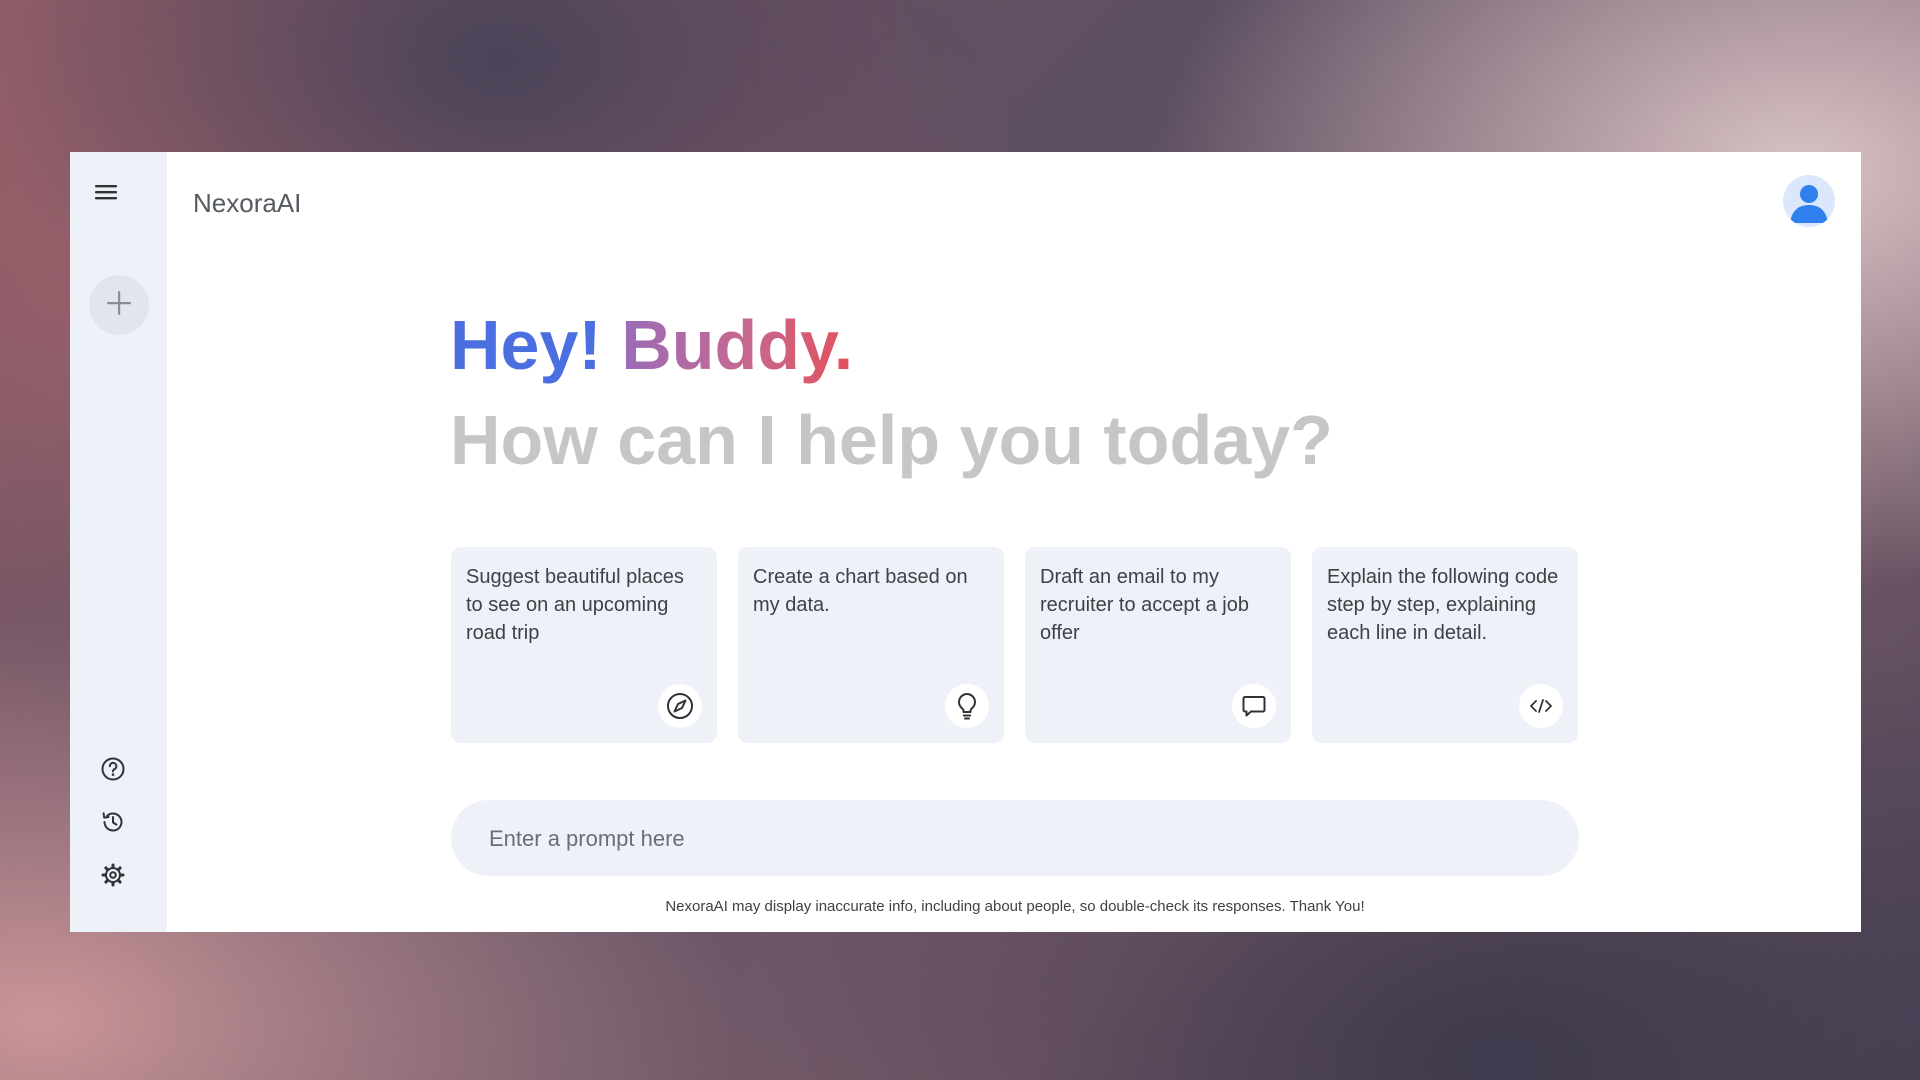 This screenshot has height=1080, width=1920. I want to click on bulb-icon, so click(967, 706).